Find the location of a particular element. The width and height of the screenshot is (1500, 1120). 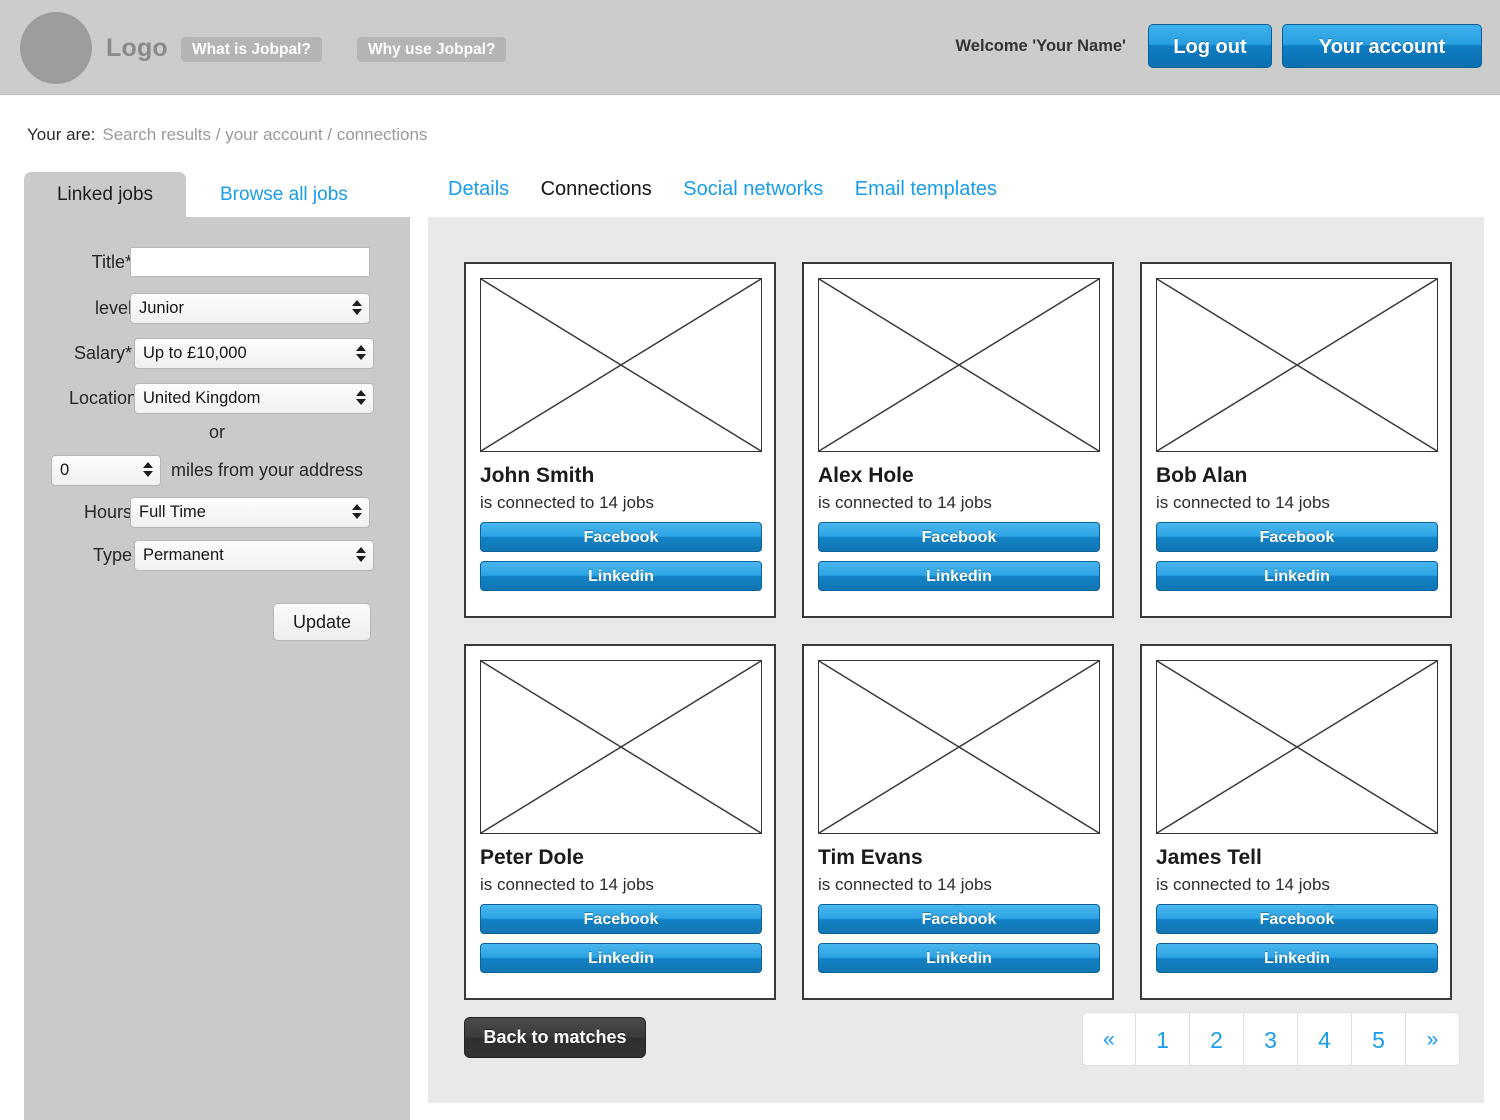

pagination: « 1 2 3 4 5 » is located at coordinates (1271, 1039).